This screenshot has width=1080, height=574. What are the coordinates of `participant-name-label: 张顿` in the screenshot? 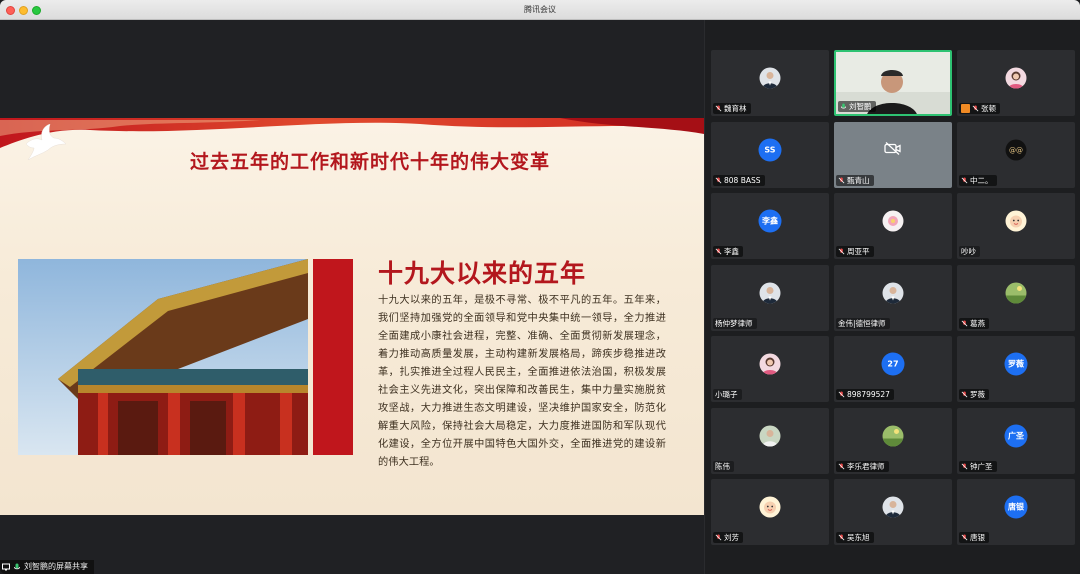 It's located at (979, 108).